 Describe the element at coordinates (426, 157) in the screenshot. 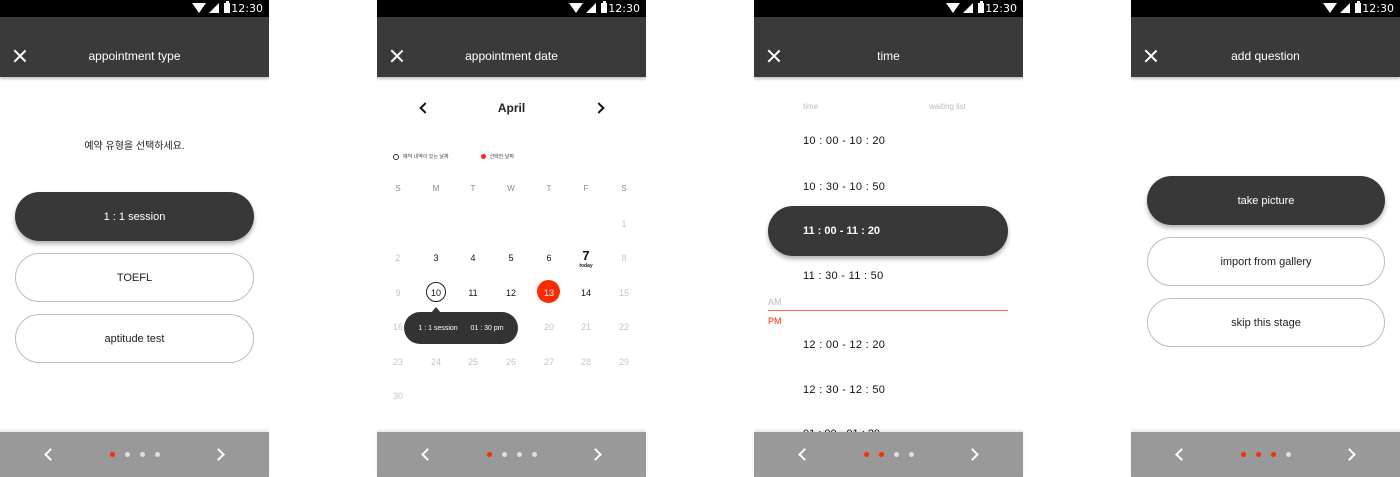

I see `legend-has-appointment: 예약 내역이 있는 날짜` at that location.